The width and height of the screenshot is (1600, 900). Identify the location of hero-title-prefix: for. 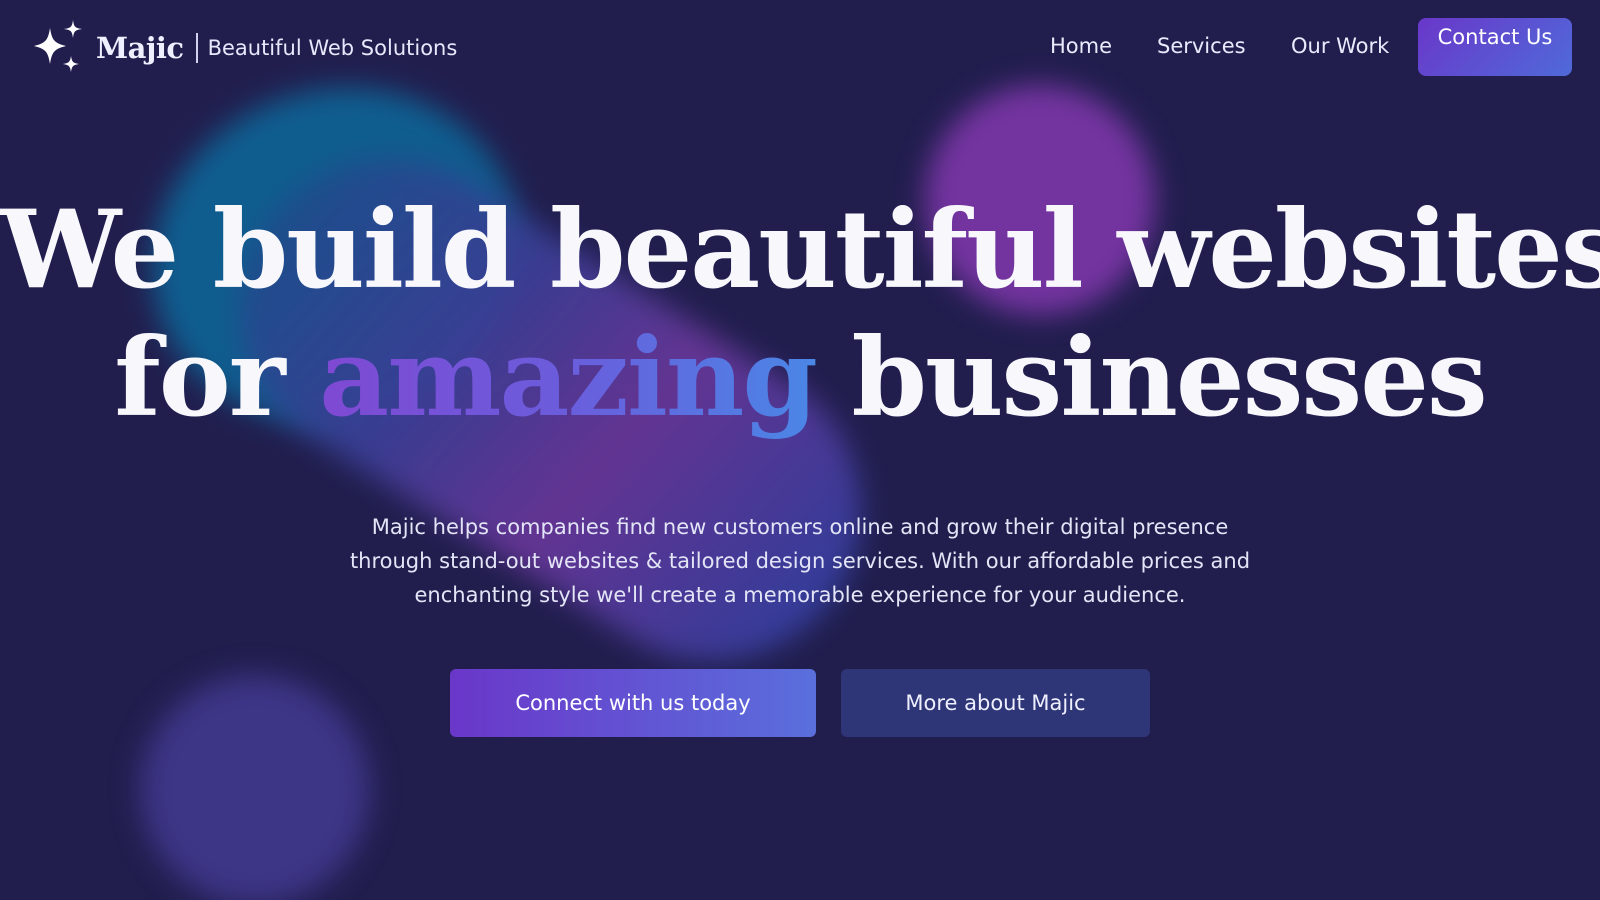
(217, 378).